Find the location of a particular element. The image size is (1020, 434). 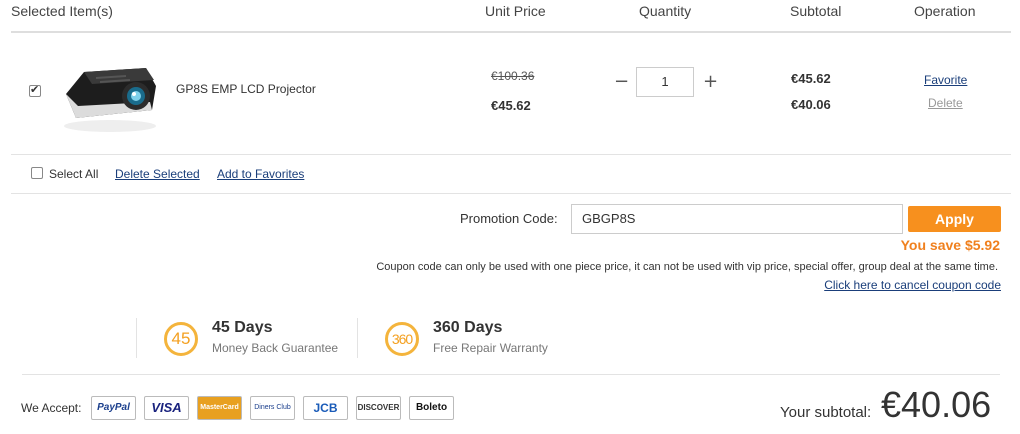

product-name: GP8S EMP LCD Projector is located at coordinates (246, 89).